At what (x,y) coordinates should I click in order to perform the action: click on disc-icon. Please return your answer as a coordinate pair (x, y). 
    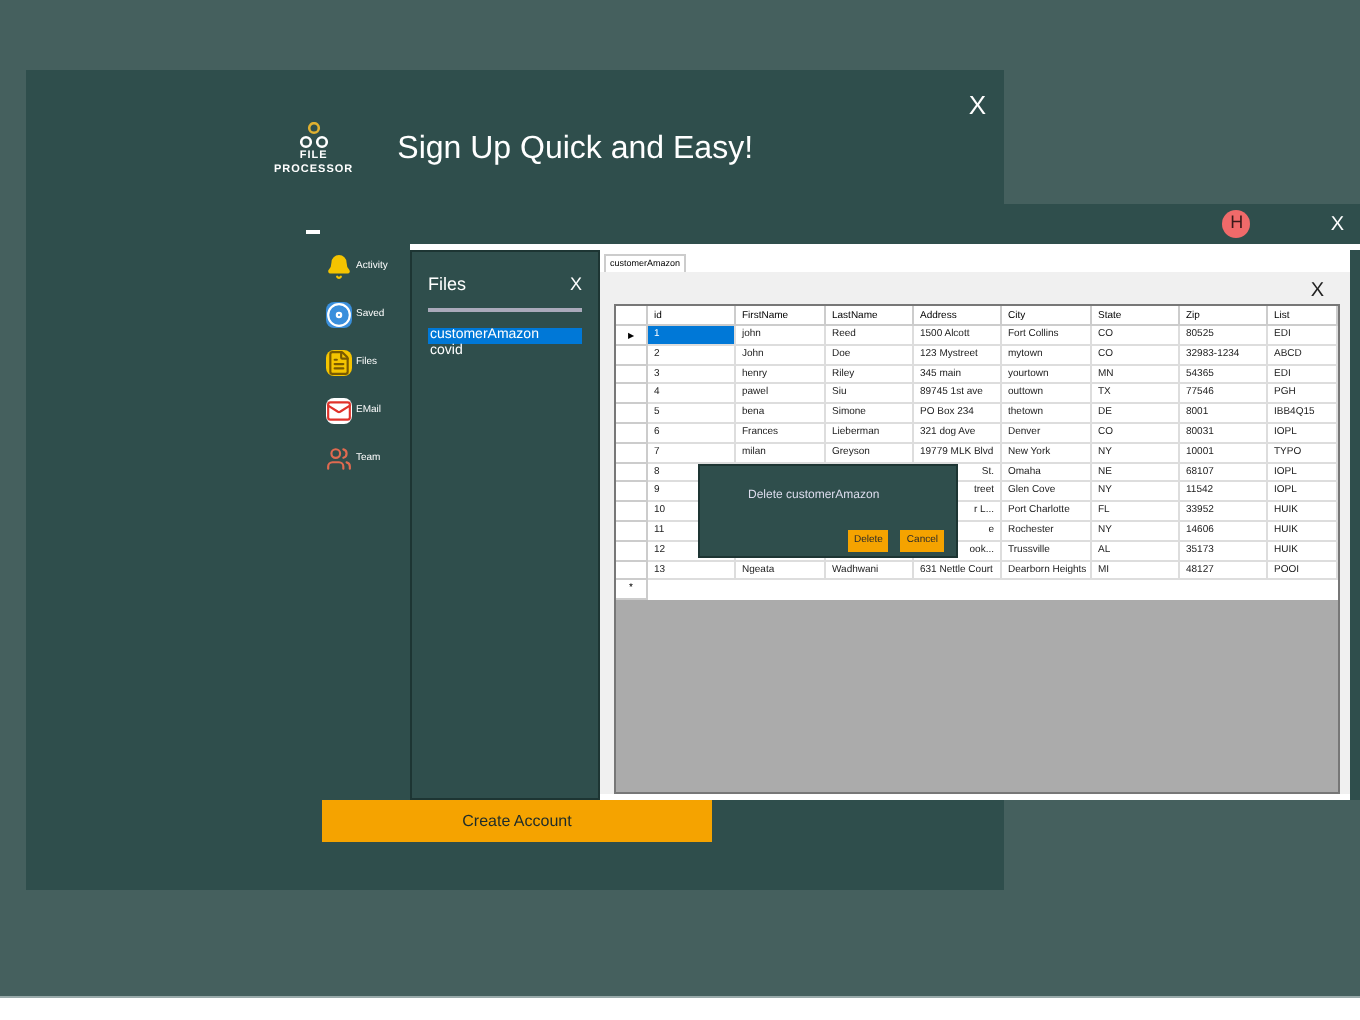
    Looking at the image, I should click on (339, 315).